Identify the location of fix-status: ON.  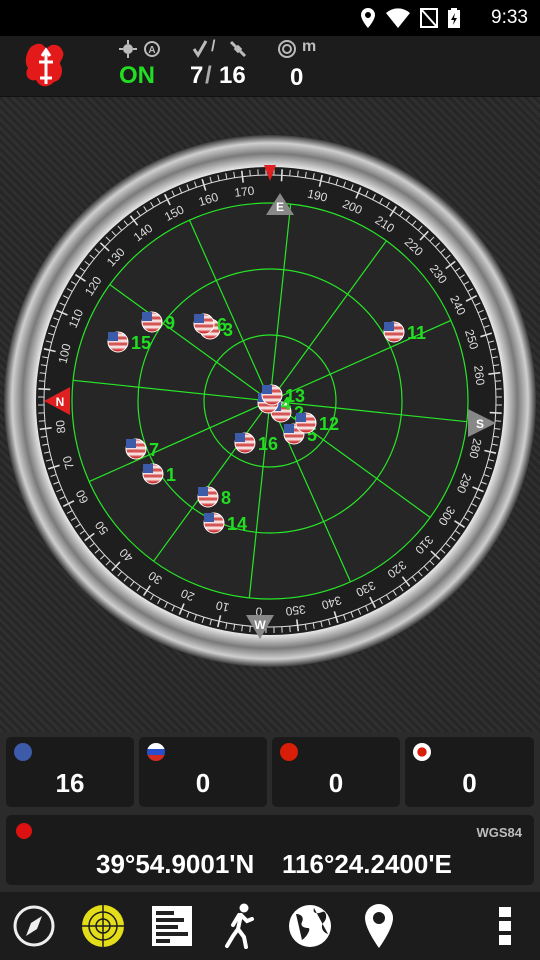
(137, 75).